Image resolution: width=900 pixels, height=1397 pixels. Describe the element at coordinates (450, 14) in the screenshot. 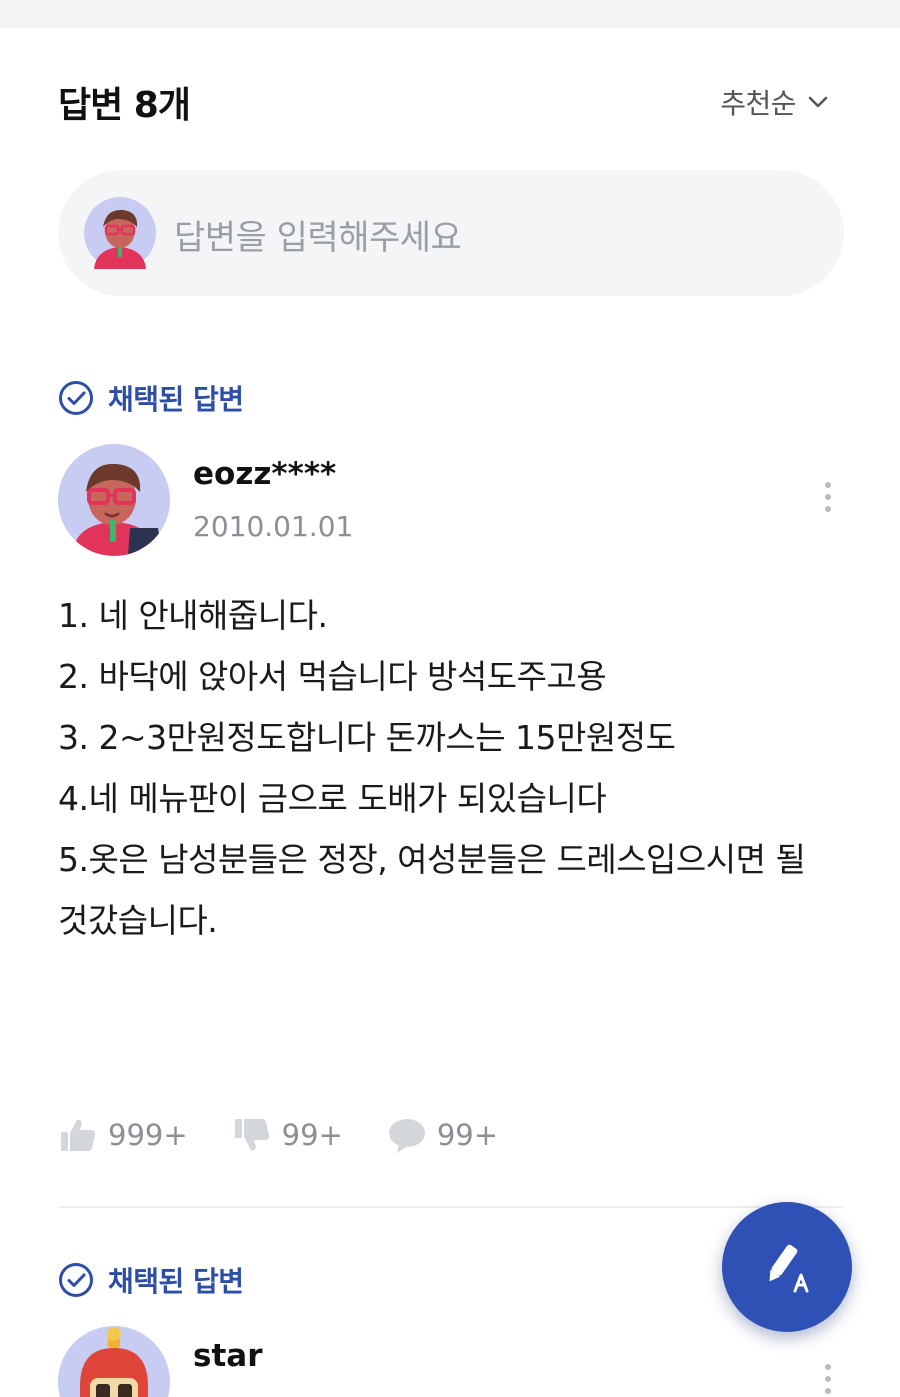

I see `top-strip` at that location.